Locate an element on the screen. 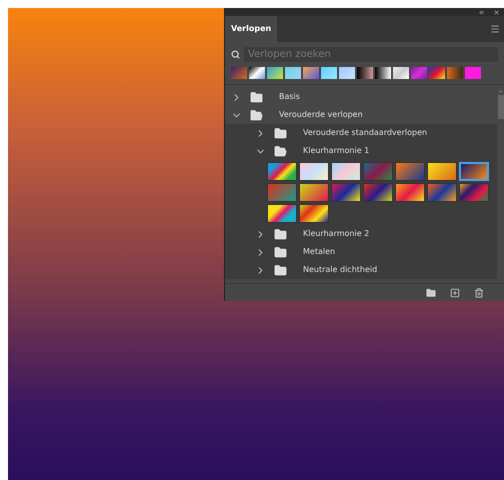 The width and height of the screenshot is (504, 480). folder-row: Verouderde verlopen is located at coordinates (361, 115).